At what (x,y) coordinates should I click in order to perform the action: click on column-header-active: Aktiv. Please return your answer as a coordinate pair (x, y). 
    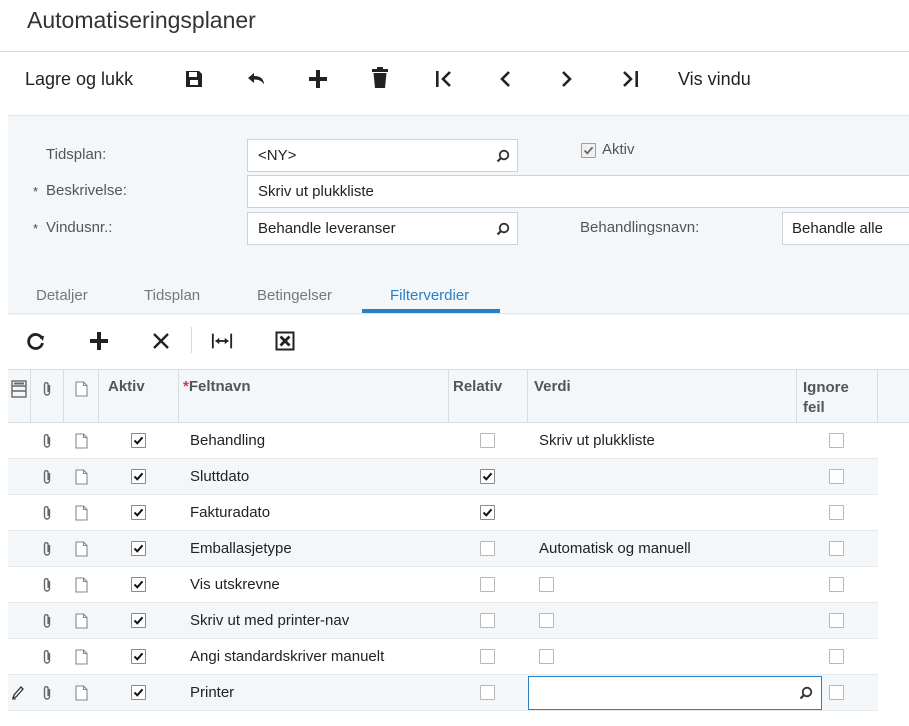
    Looking at the image, I should click on (126, 386).